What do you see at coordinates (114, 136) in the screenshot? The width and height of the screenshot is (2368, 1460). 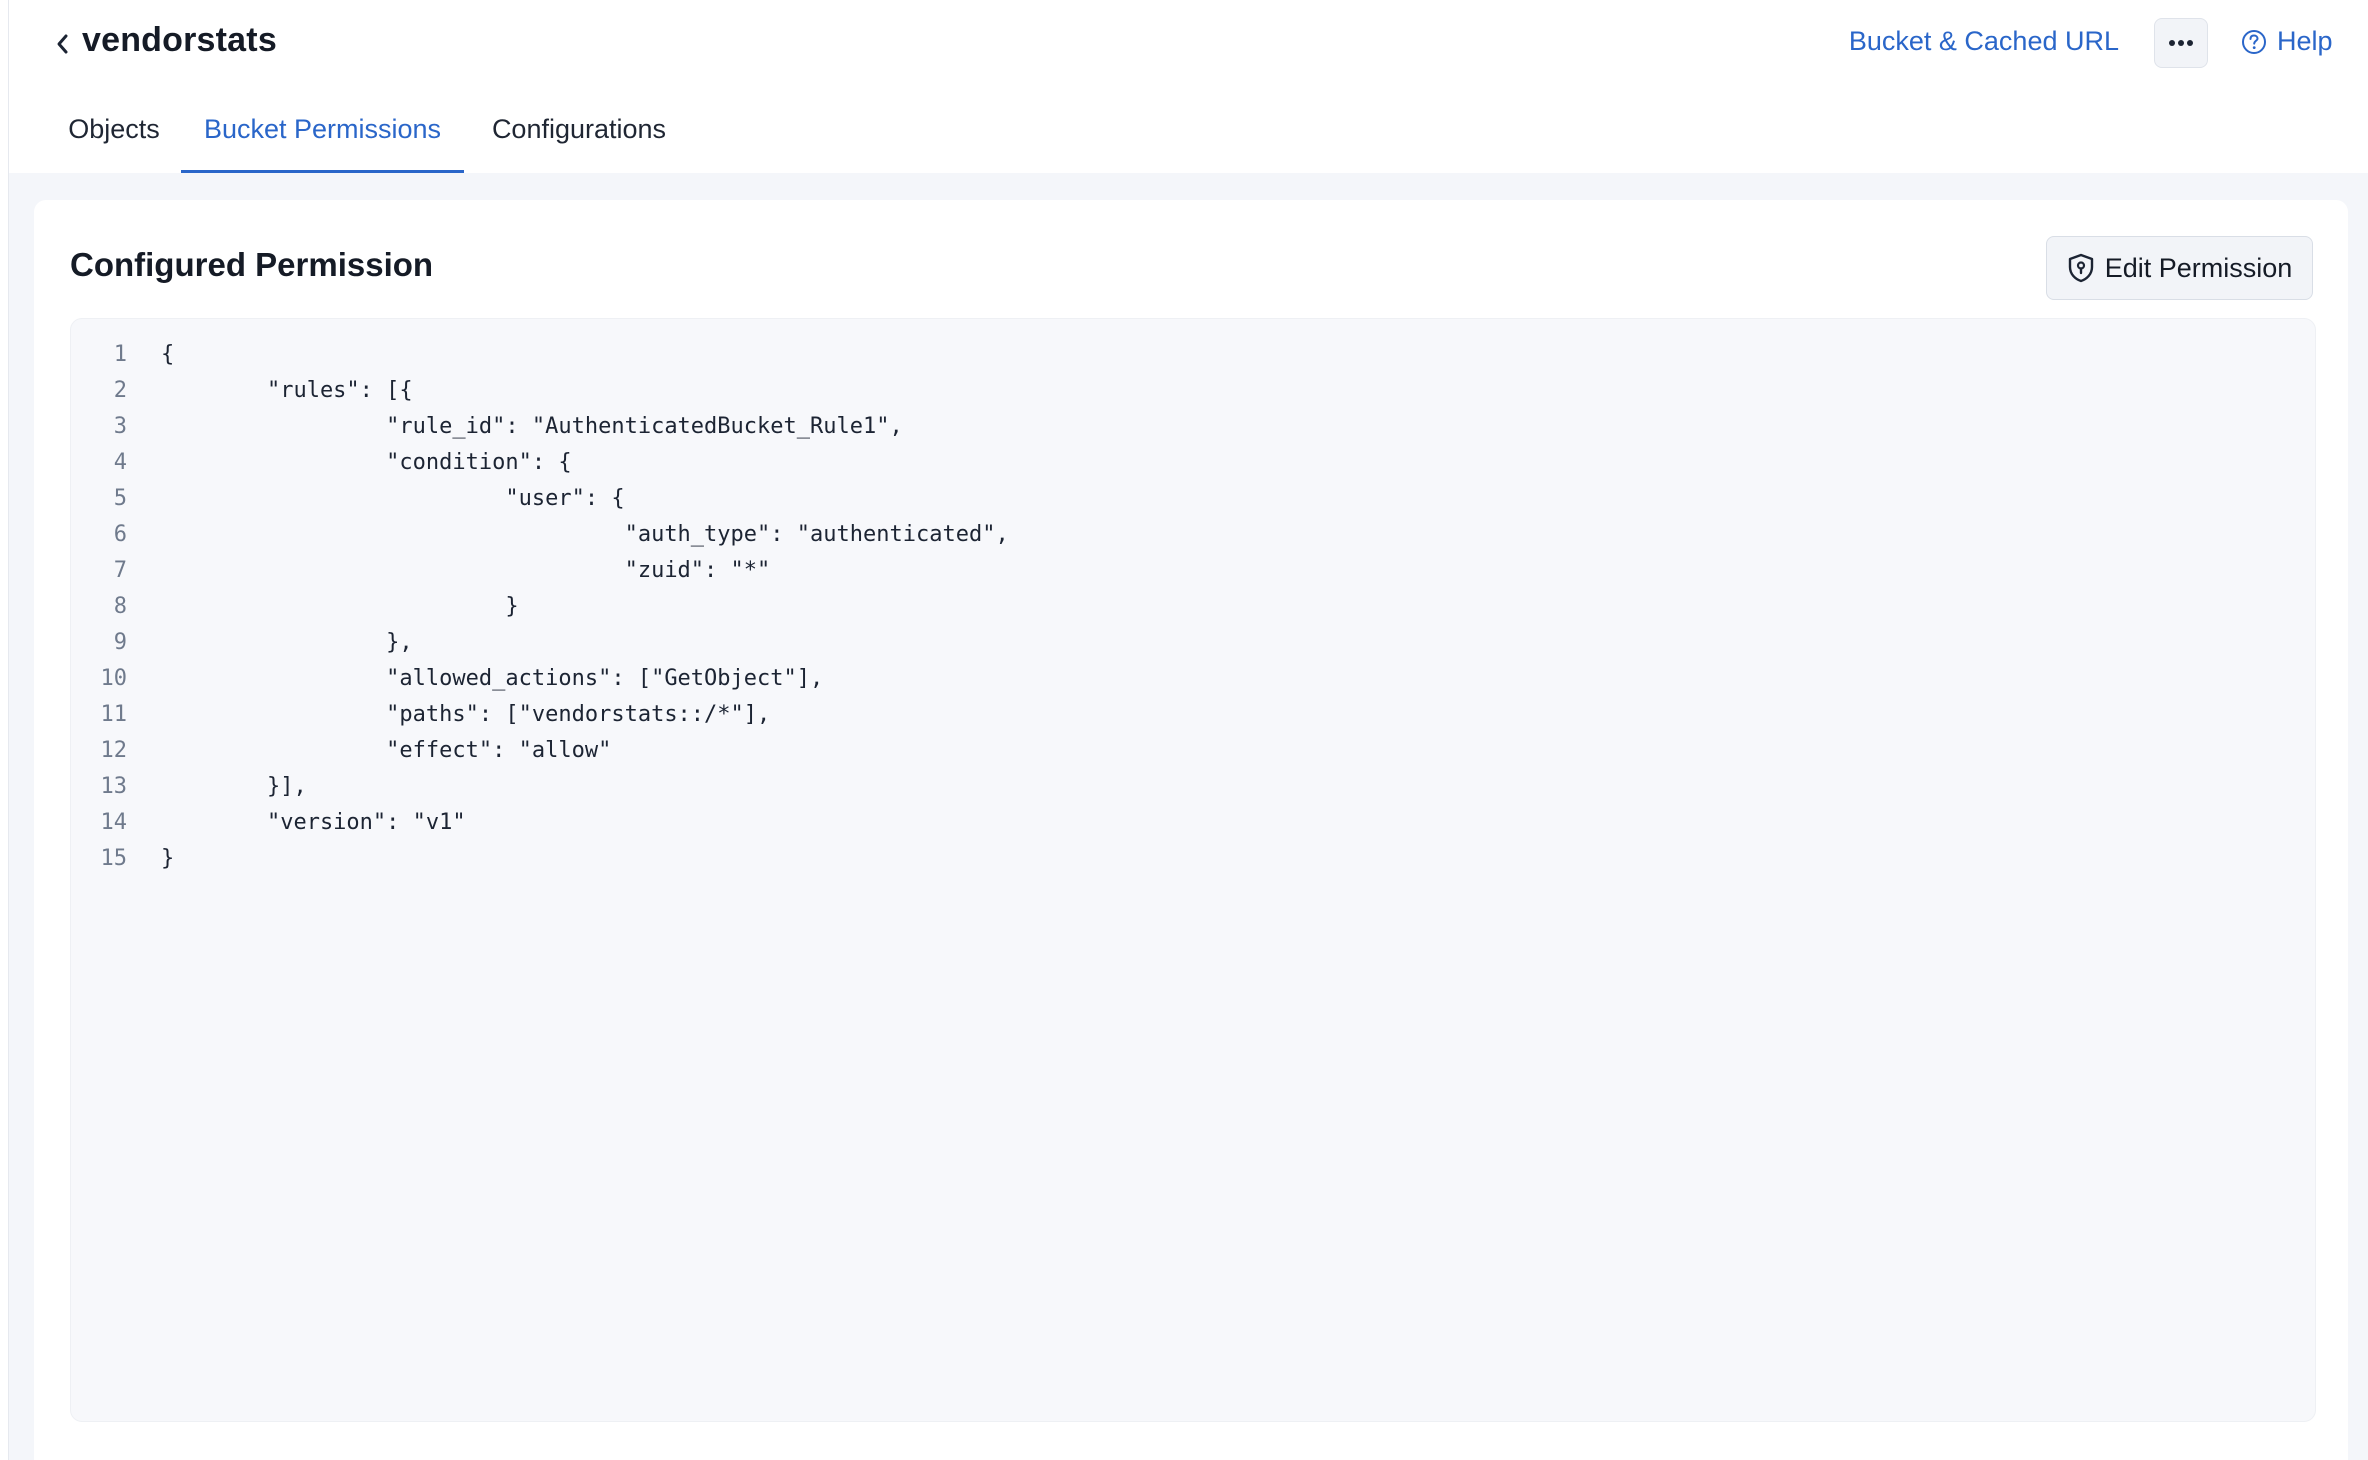 I see `tab-objects: Objects` at bounding box center [114, 136].